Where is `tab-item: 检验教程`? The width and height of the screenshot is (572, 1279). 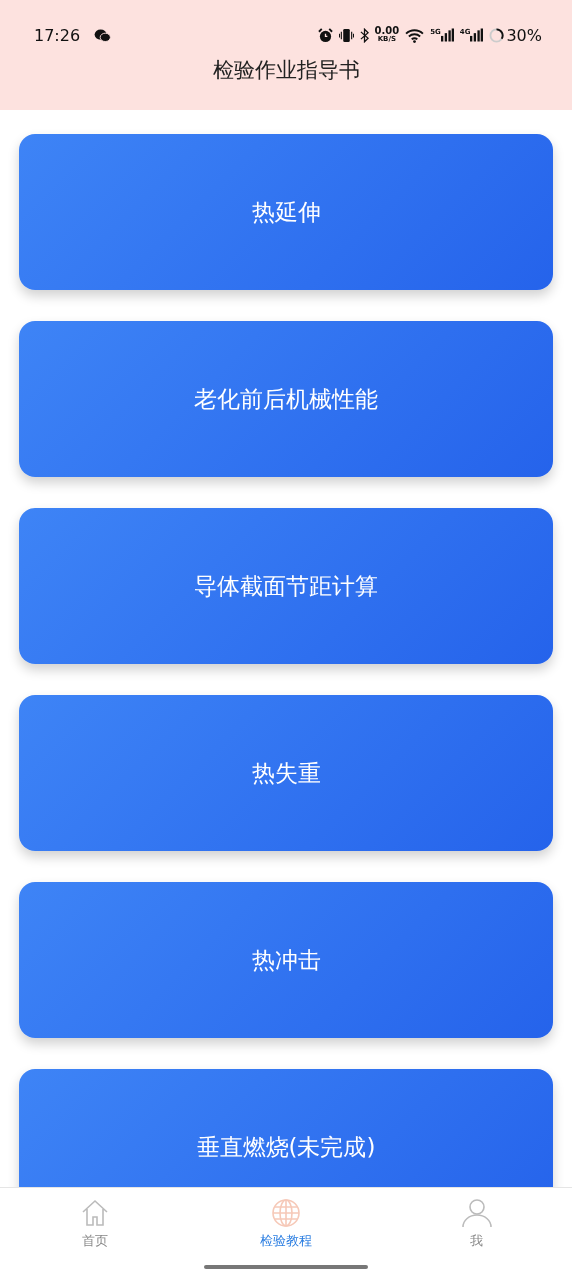
tab-item: 检验教程 is located at coordinates (286, 1233).